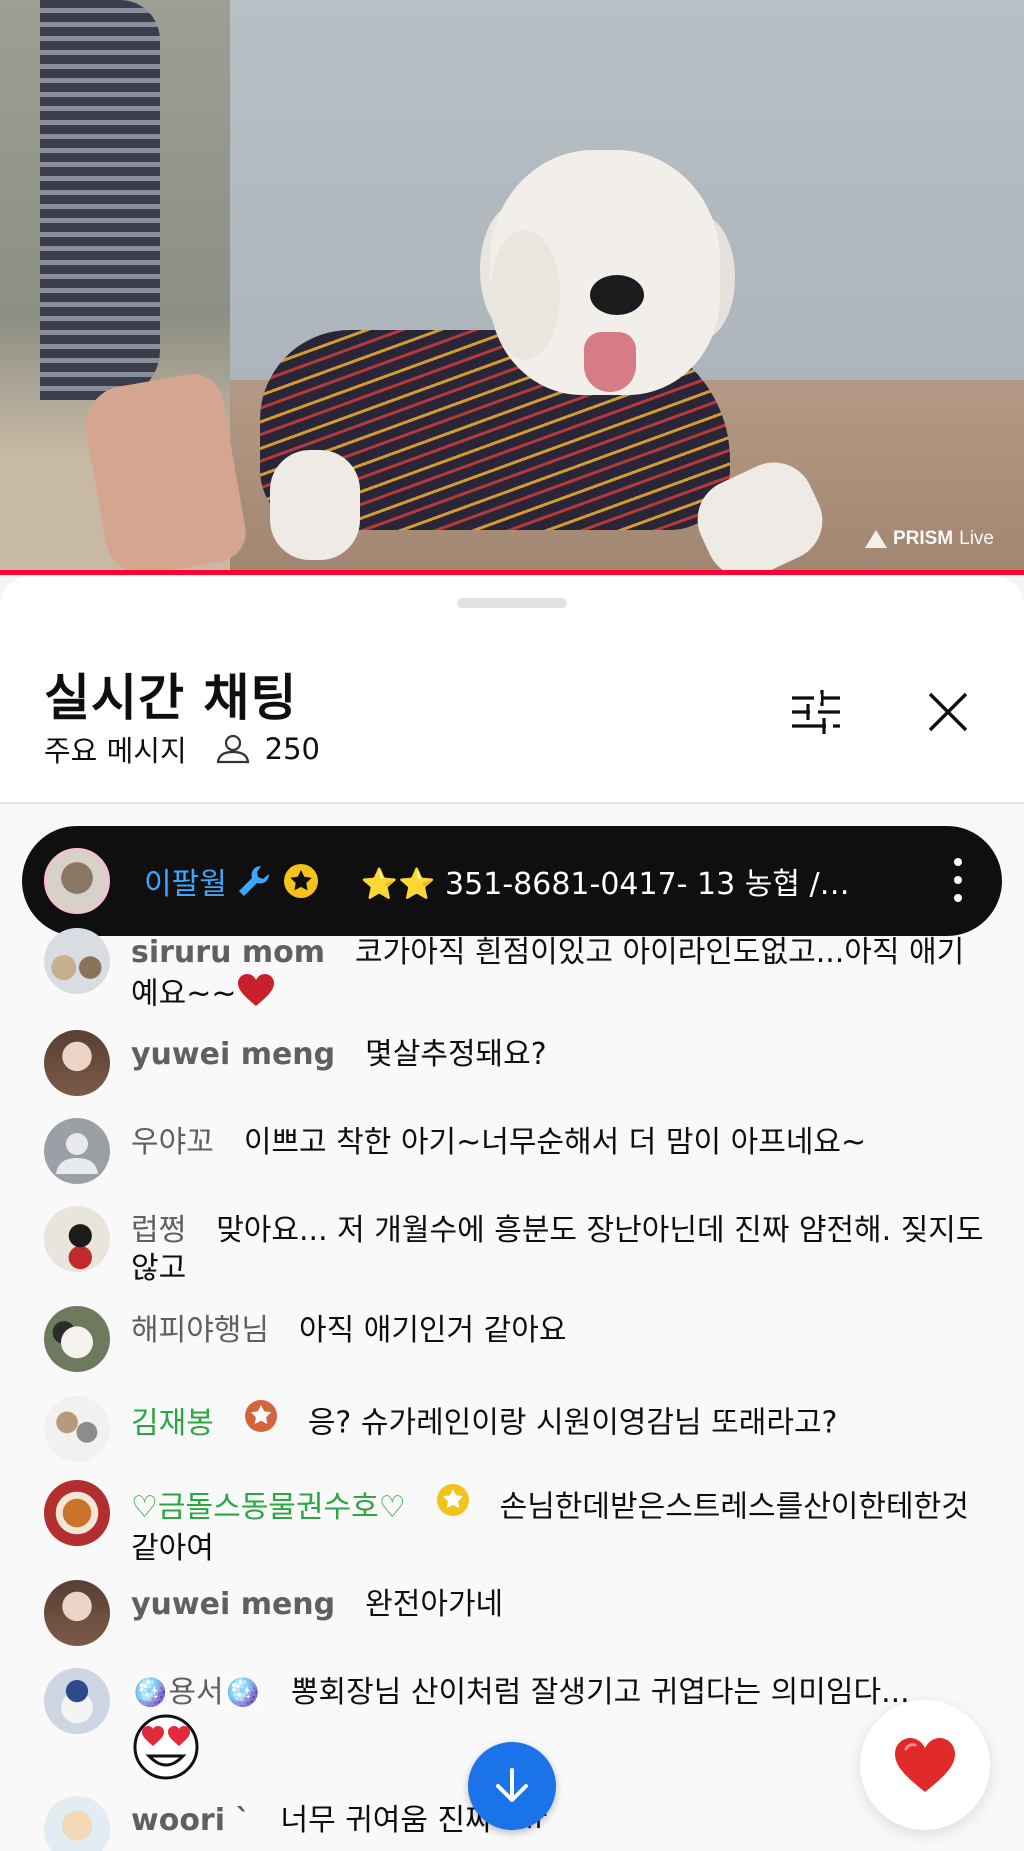  I want to click on chat-message: 우야꼬 이쁘고 착한 아기~너무순해서 더 맘이 아프네요~, so click(514, 1151).